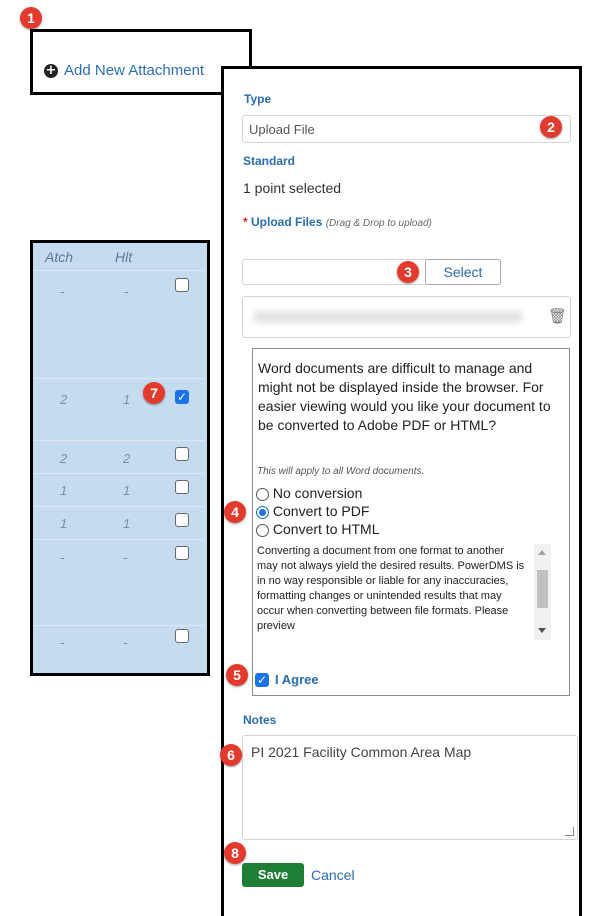 The height and width of the screenshot is (916, 597). I want to click on notes-label: Notes, so click(260, 720).